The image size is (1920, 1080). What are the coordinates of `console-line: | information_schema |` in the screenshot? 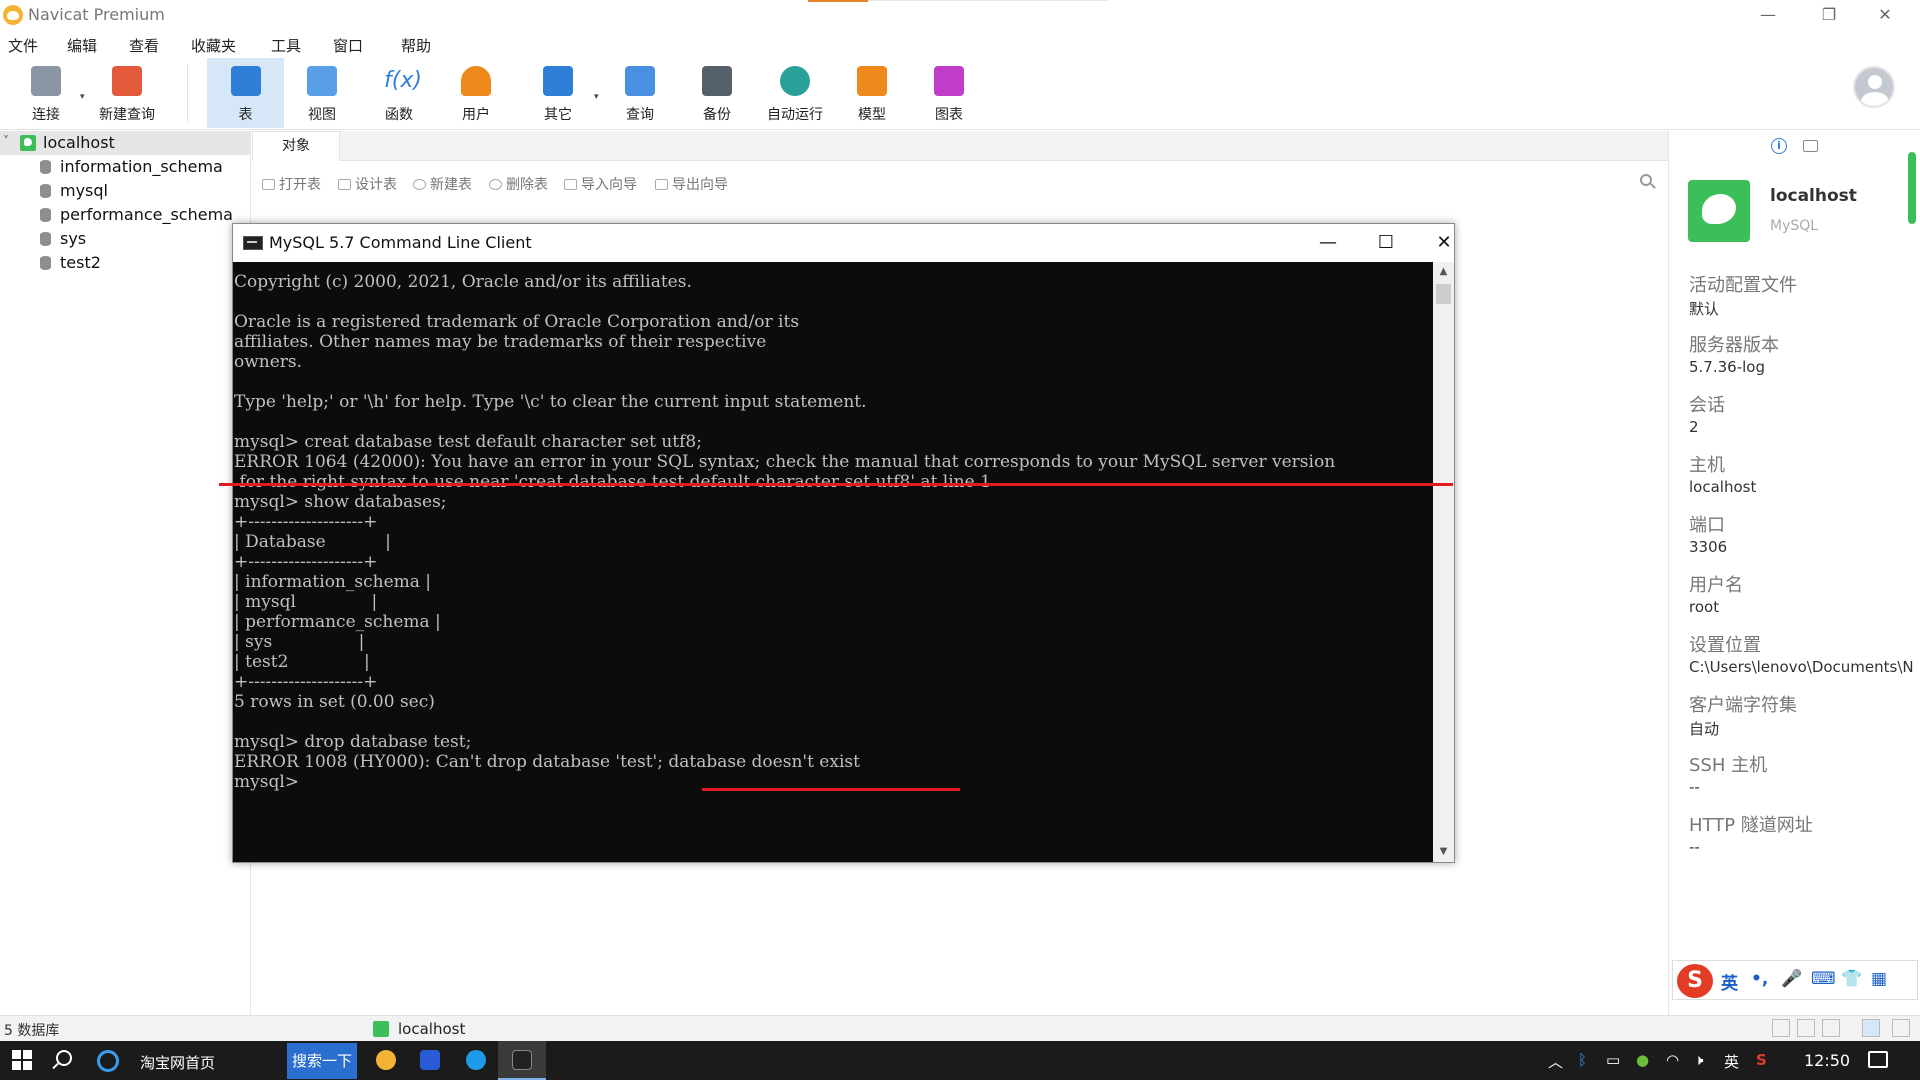 It's located at (333, 582).